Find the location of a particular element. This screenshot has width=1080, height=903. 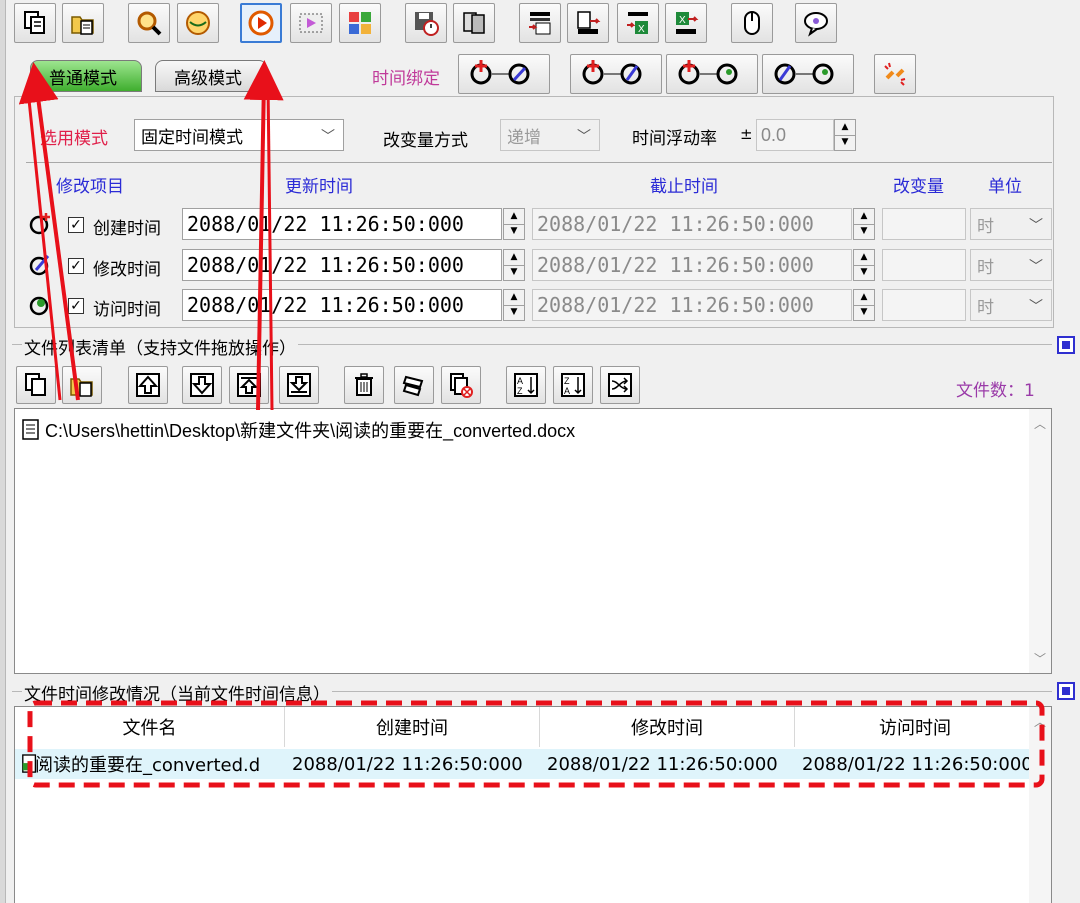

mode-select: 固定时间模式 ﹀ is located at coordinates (239, 135).